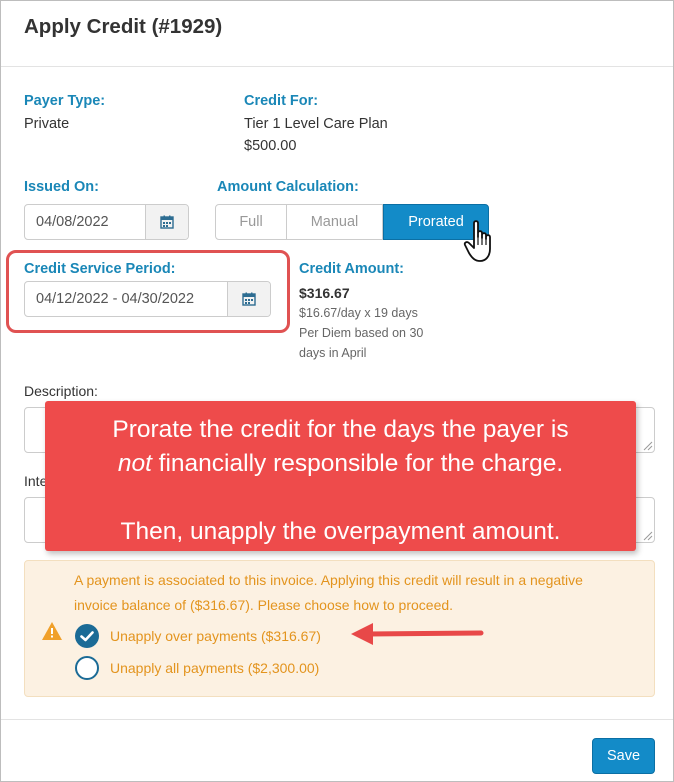 This screenshot has width=674, height=782. What do you see at coordinates (36, 481) in the screenshot?
I see `internal-note-label: Inte` at bounding box center [36, 481].